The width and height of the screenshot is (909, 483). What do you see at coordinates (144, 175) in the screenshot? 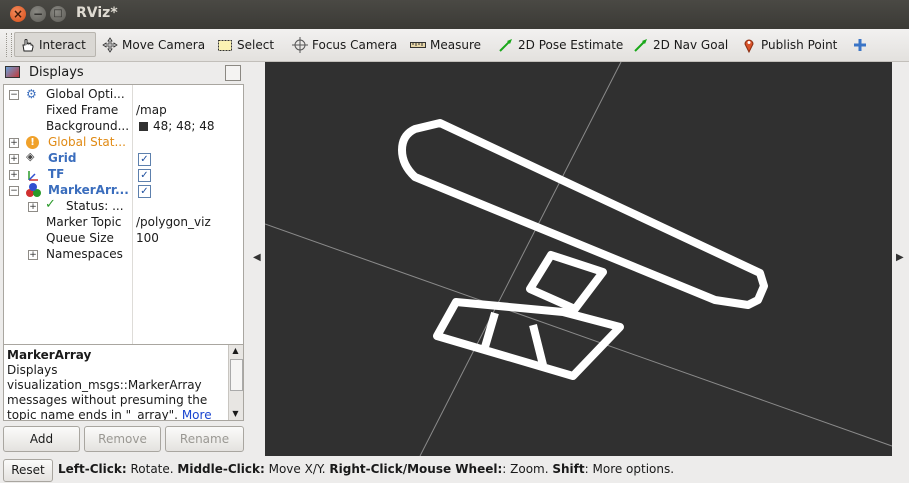
I see `tf-enabled-checkbox: ✓` at bounding box center [144, 175].